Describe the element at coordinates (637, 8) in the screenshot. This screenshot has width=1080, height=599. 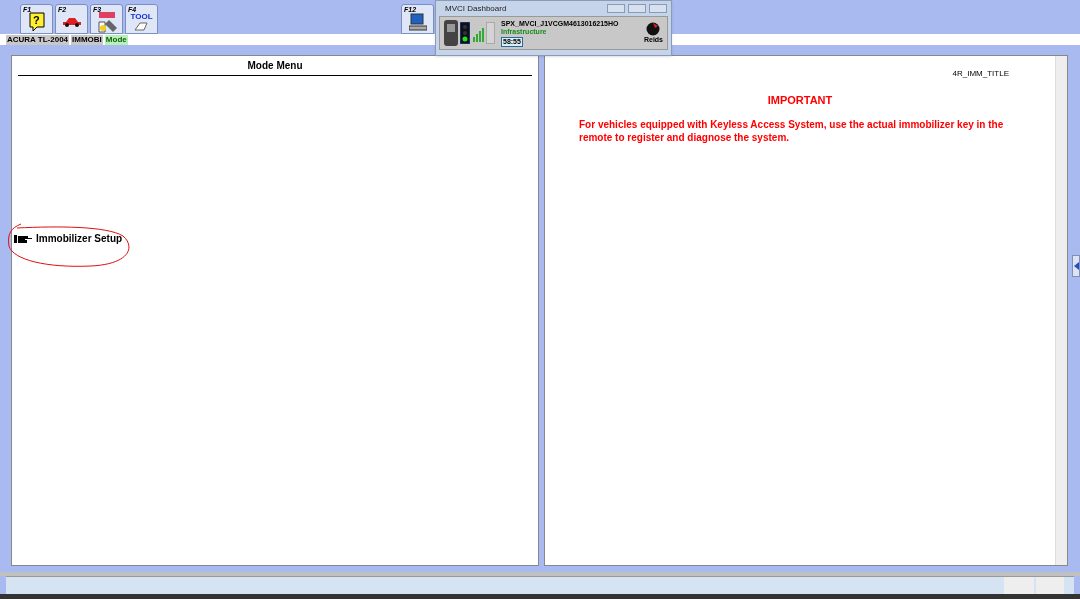
I see `maximize-button` at that location.